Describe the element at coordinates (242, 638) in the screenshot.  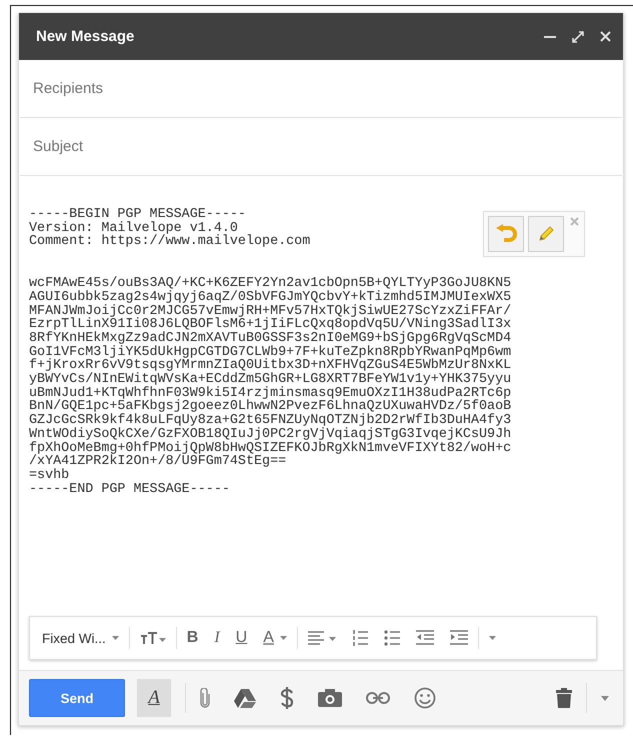
I see `underline-button: U` at that location.